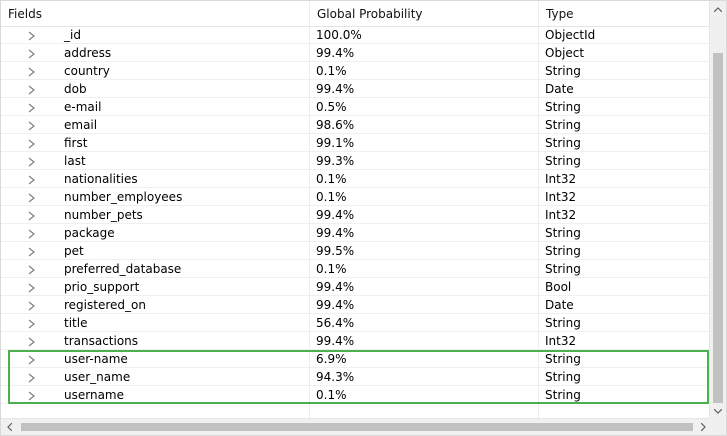  What do you see at coordinates (103, 215) in the screenshot?
I see `field-name: number_pets` at bounding box center [103, 215].